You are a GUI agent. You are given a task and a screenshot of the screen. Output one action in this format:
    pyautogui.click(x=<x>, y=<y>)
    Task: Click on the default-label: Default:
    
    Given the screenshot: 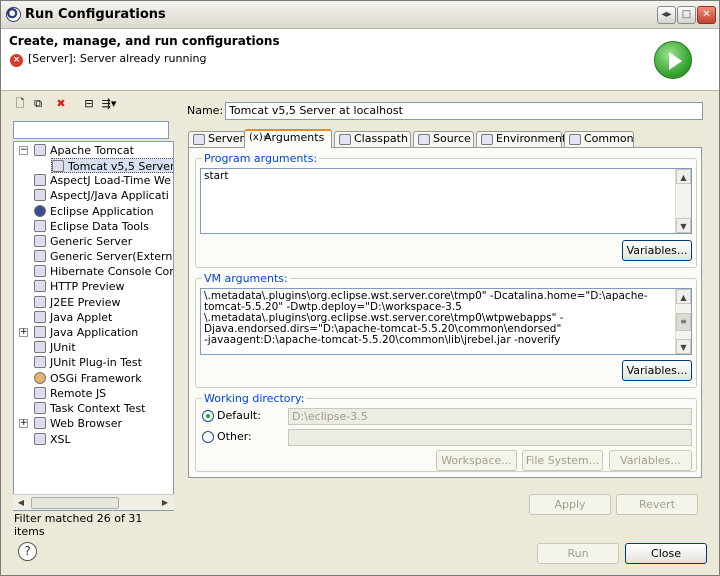 What is the action you would take?
    pyautogui.click(x=239, y=415)
    